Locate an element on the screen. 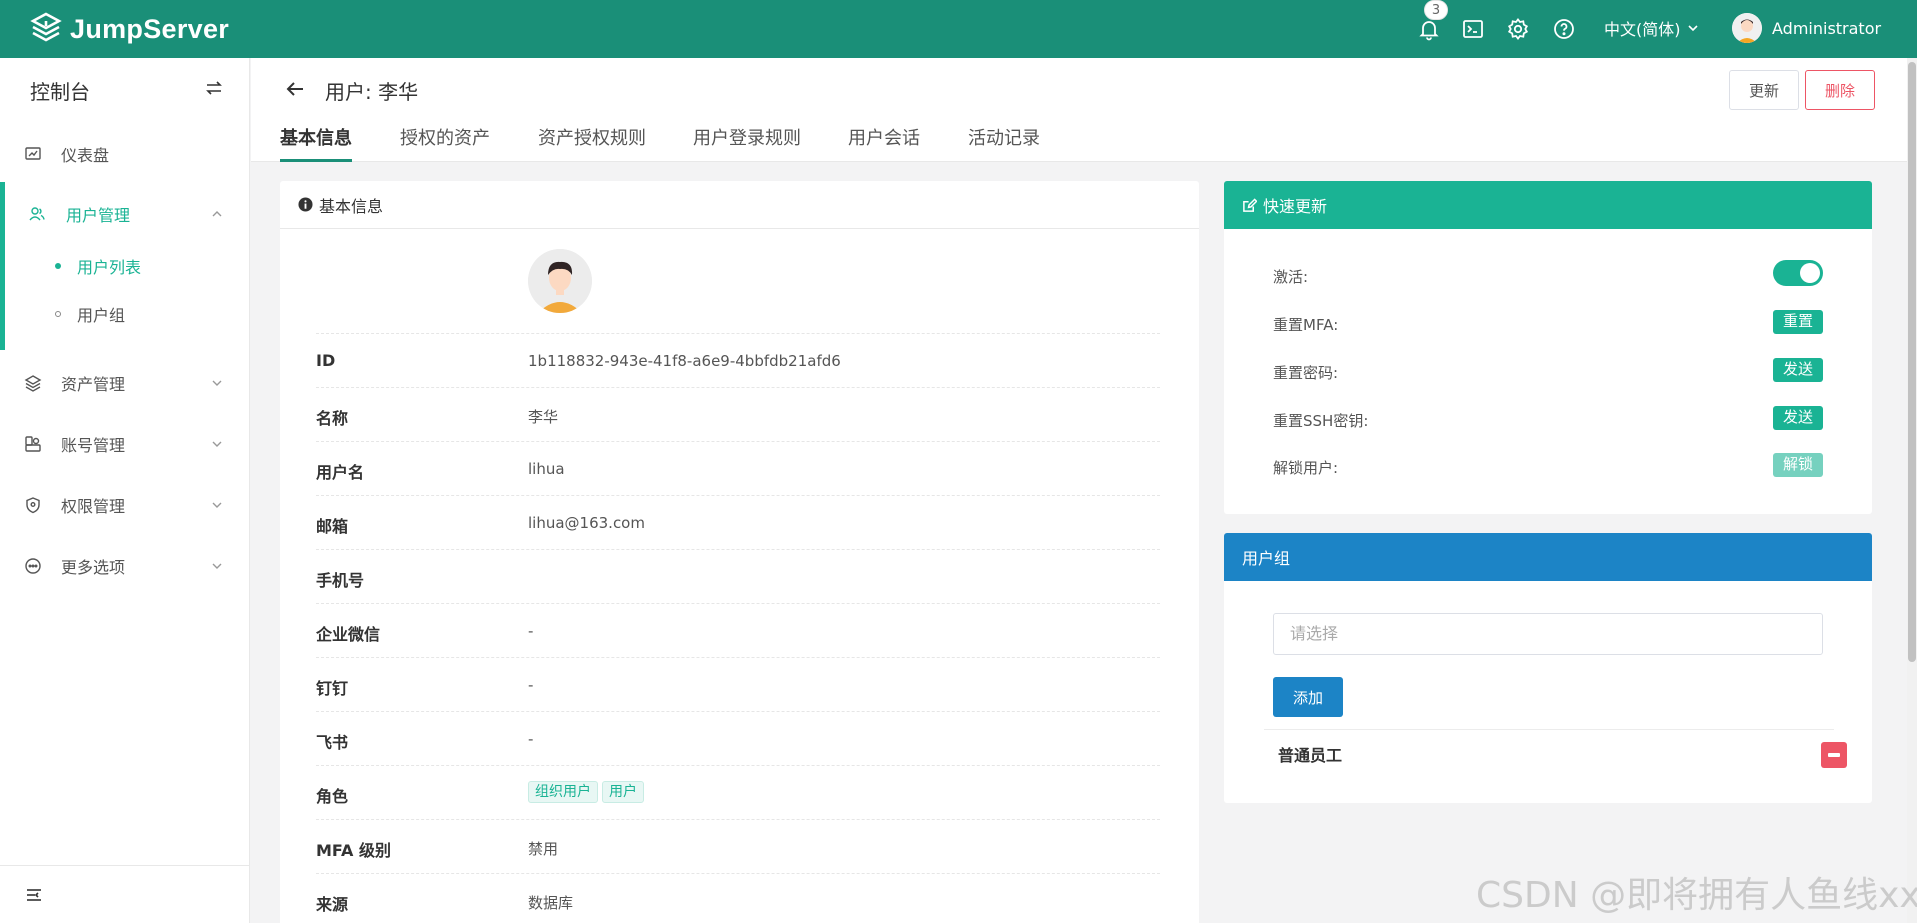 The height and width of the screenshot is (923, 1917). card-title: 基本信息 is located at coordinates (351, 206).